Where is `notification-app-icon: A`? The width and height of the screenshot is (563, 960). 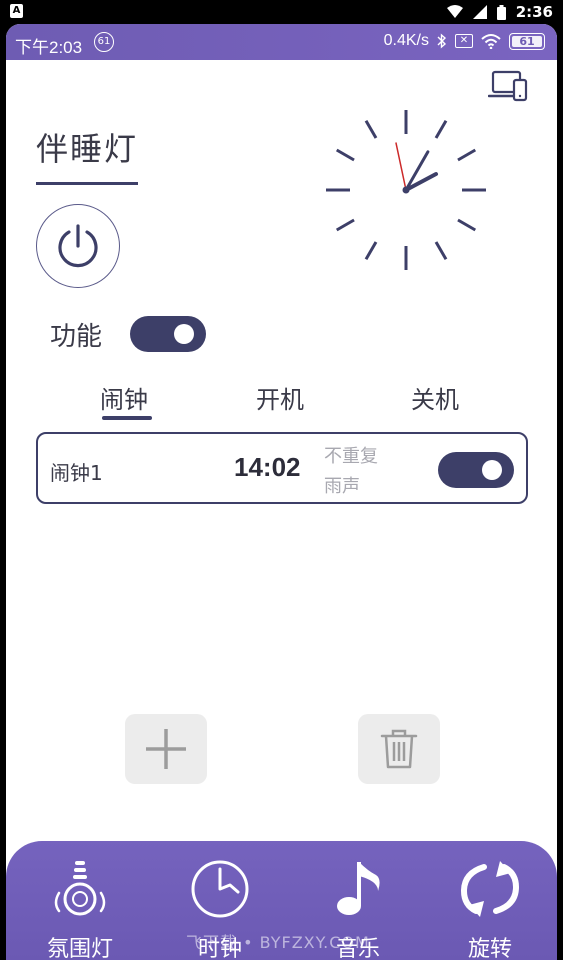 notification-app-icon: A is located at coordinates (16, 11).